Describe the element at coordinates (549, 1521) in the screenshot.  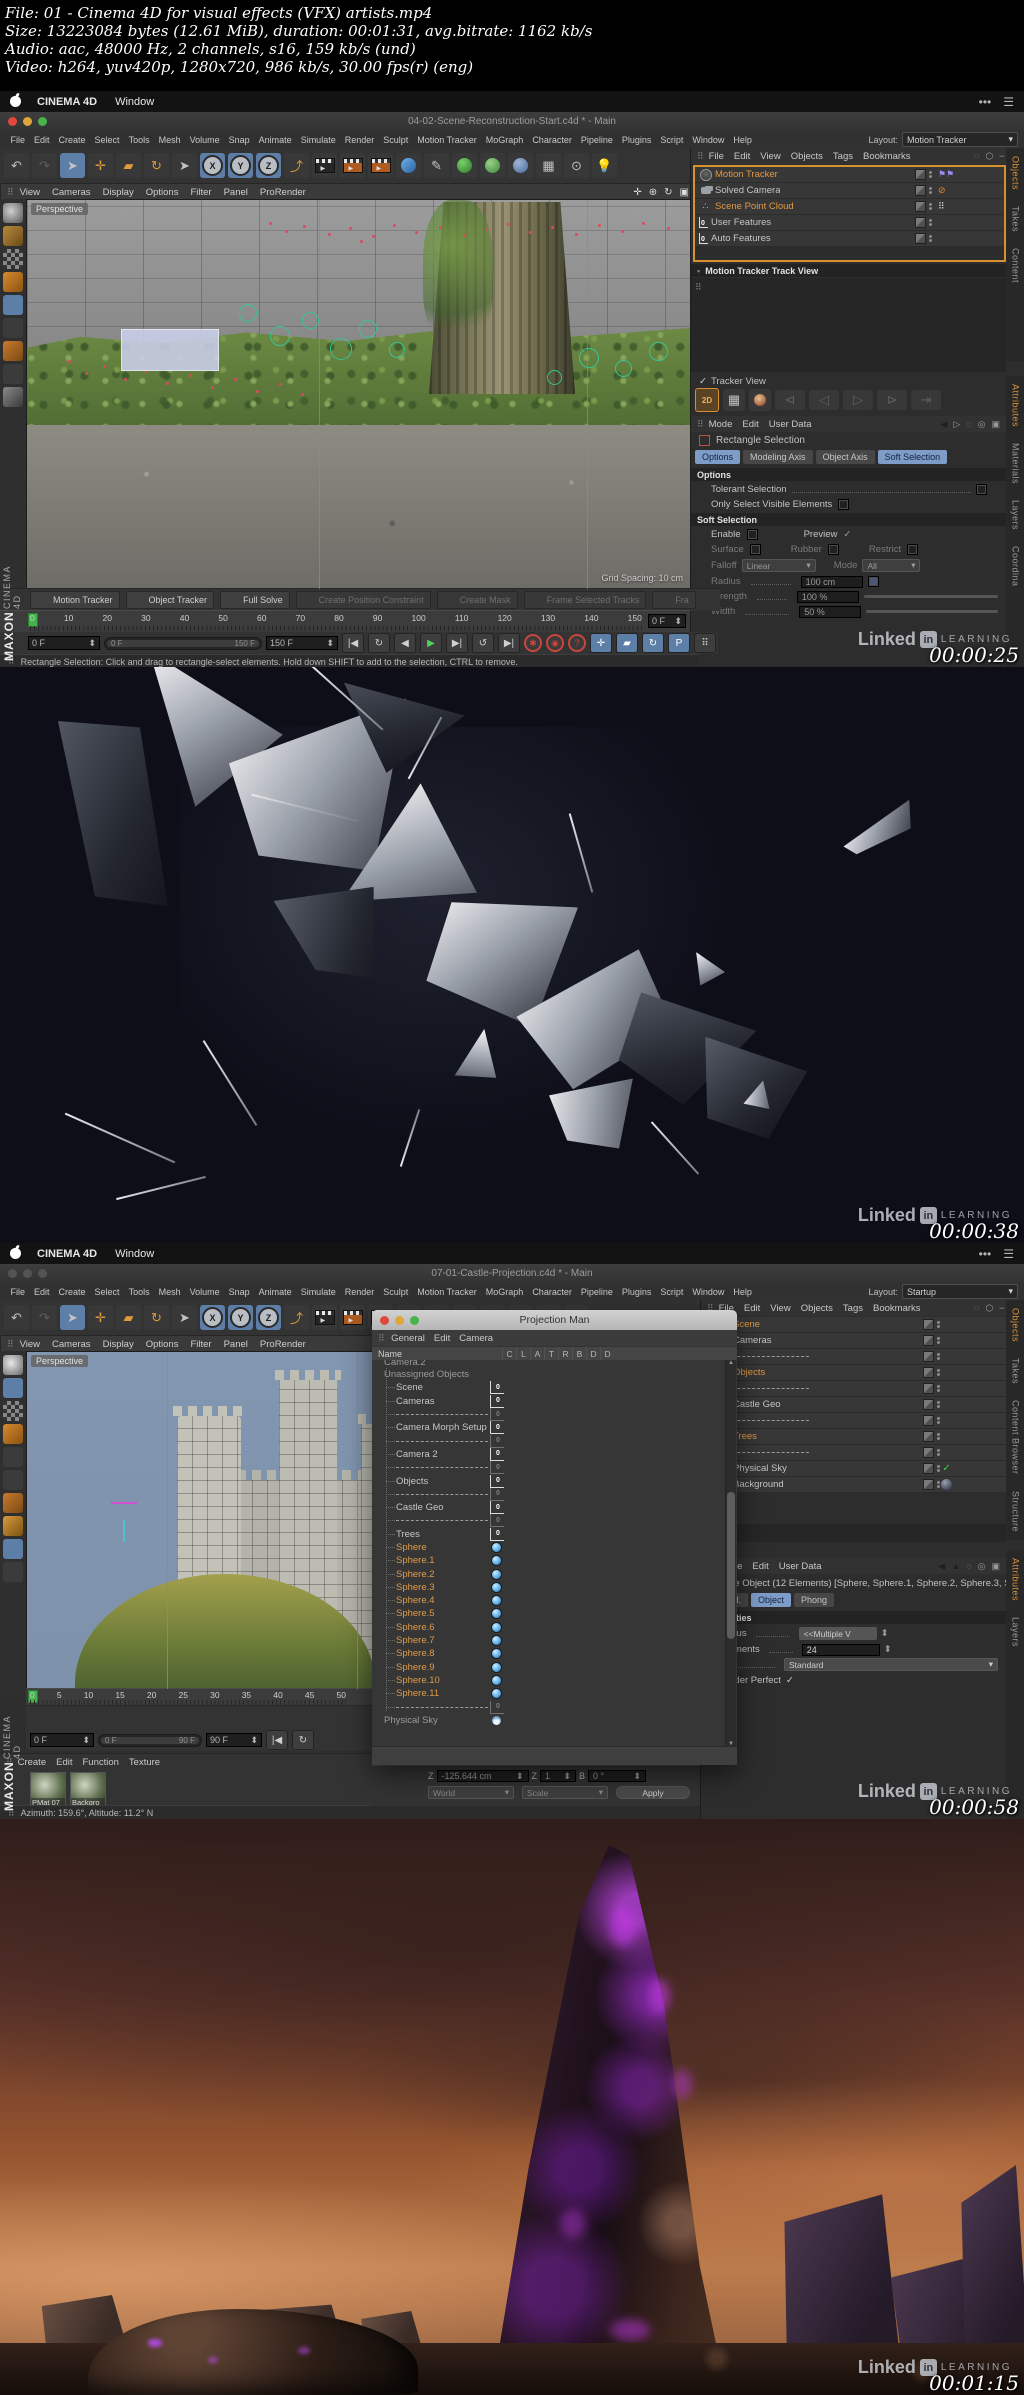
I see `dialog-list-row` at that location.